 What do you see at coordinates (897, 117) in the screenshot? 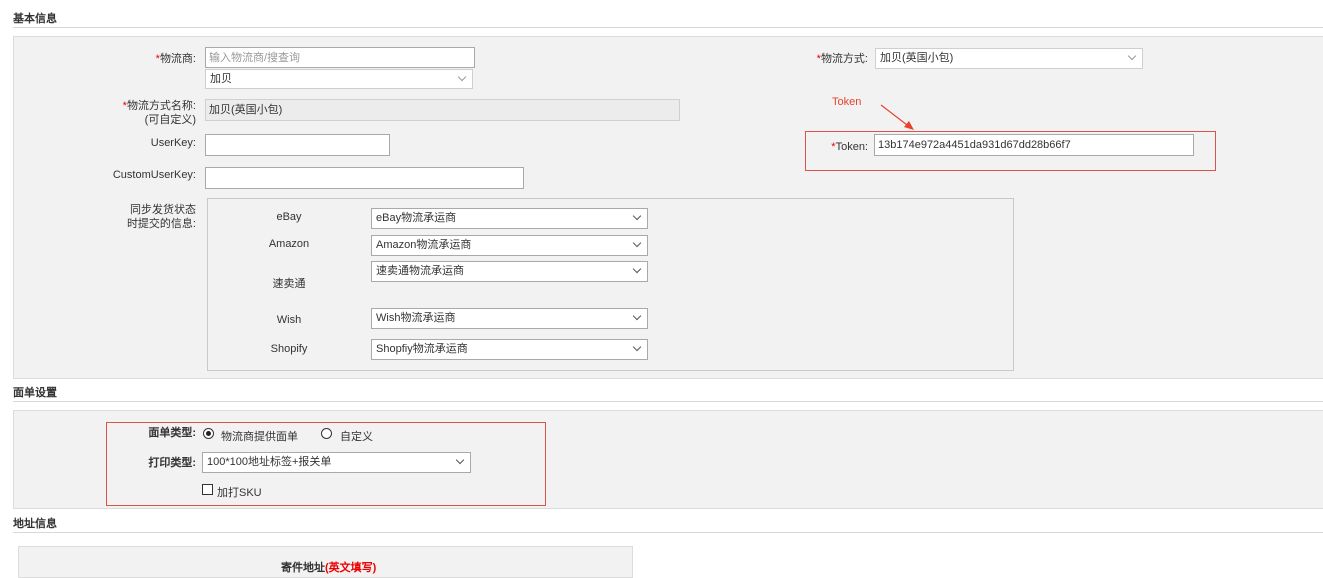
I see `annotation-arrow-icon` at bounding box center [897, 117].